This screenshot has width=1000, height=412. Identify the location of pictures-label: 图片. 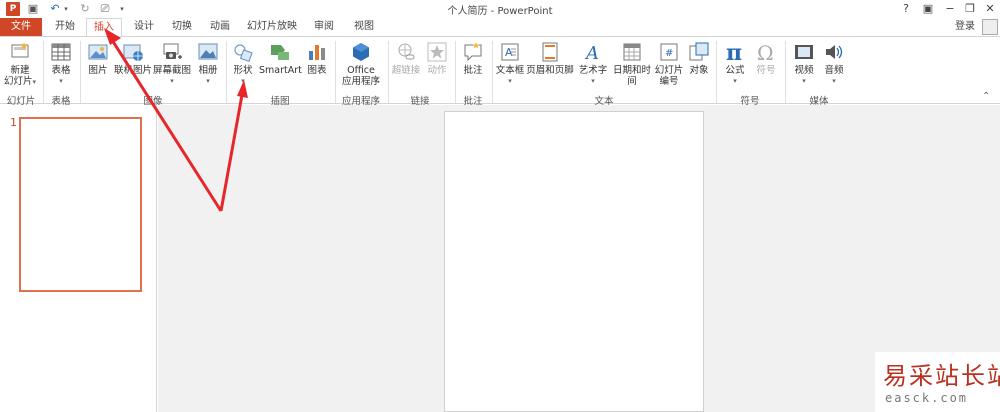
(98, 70).